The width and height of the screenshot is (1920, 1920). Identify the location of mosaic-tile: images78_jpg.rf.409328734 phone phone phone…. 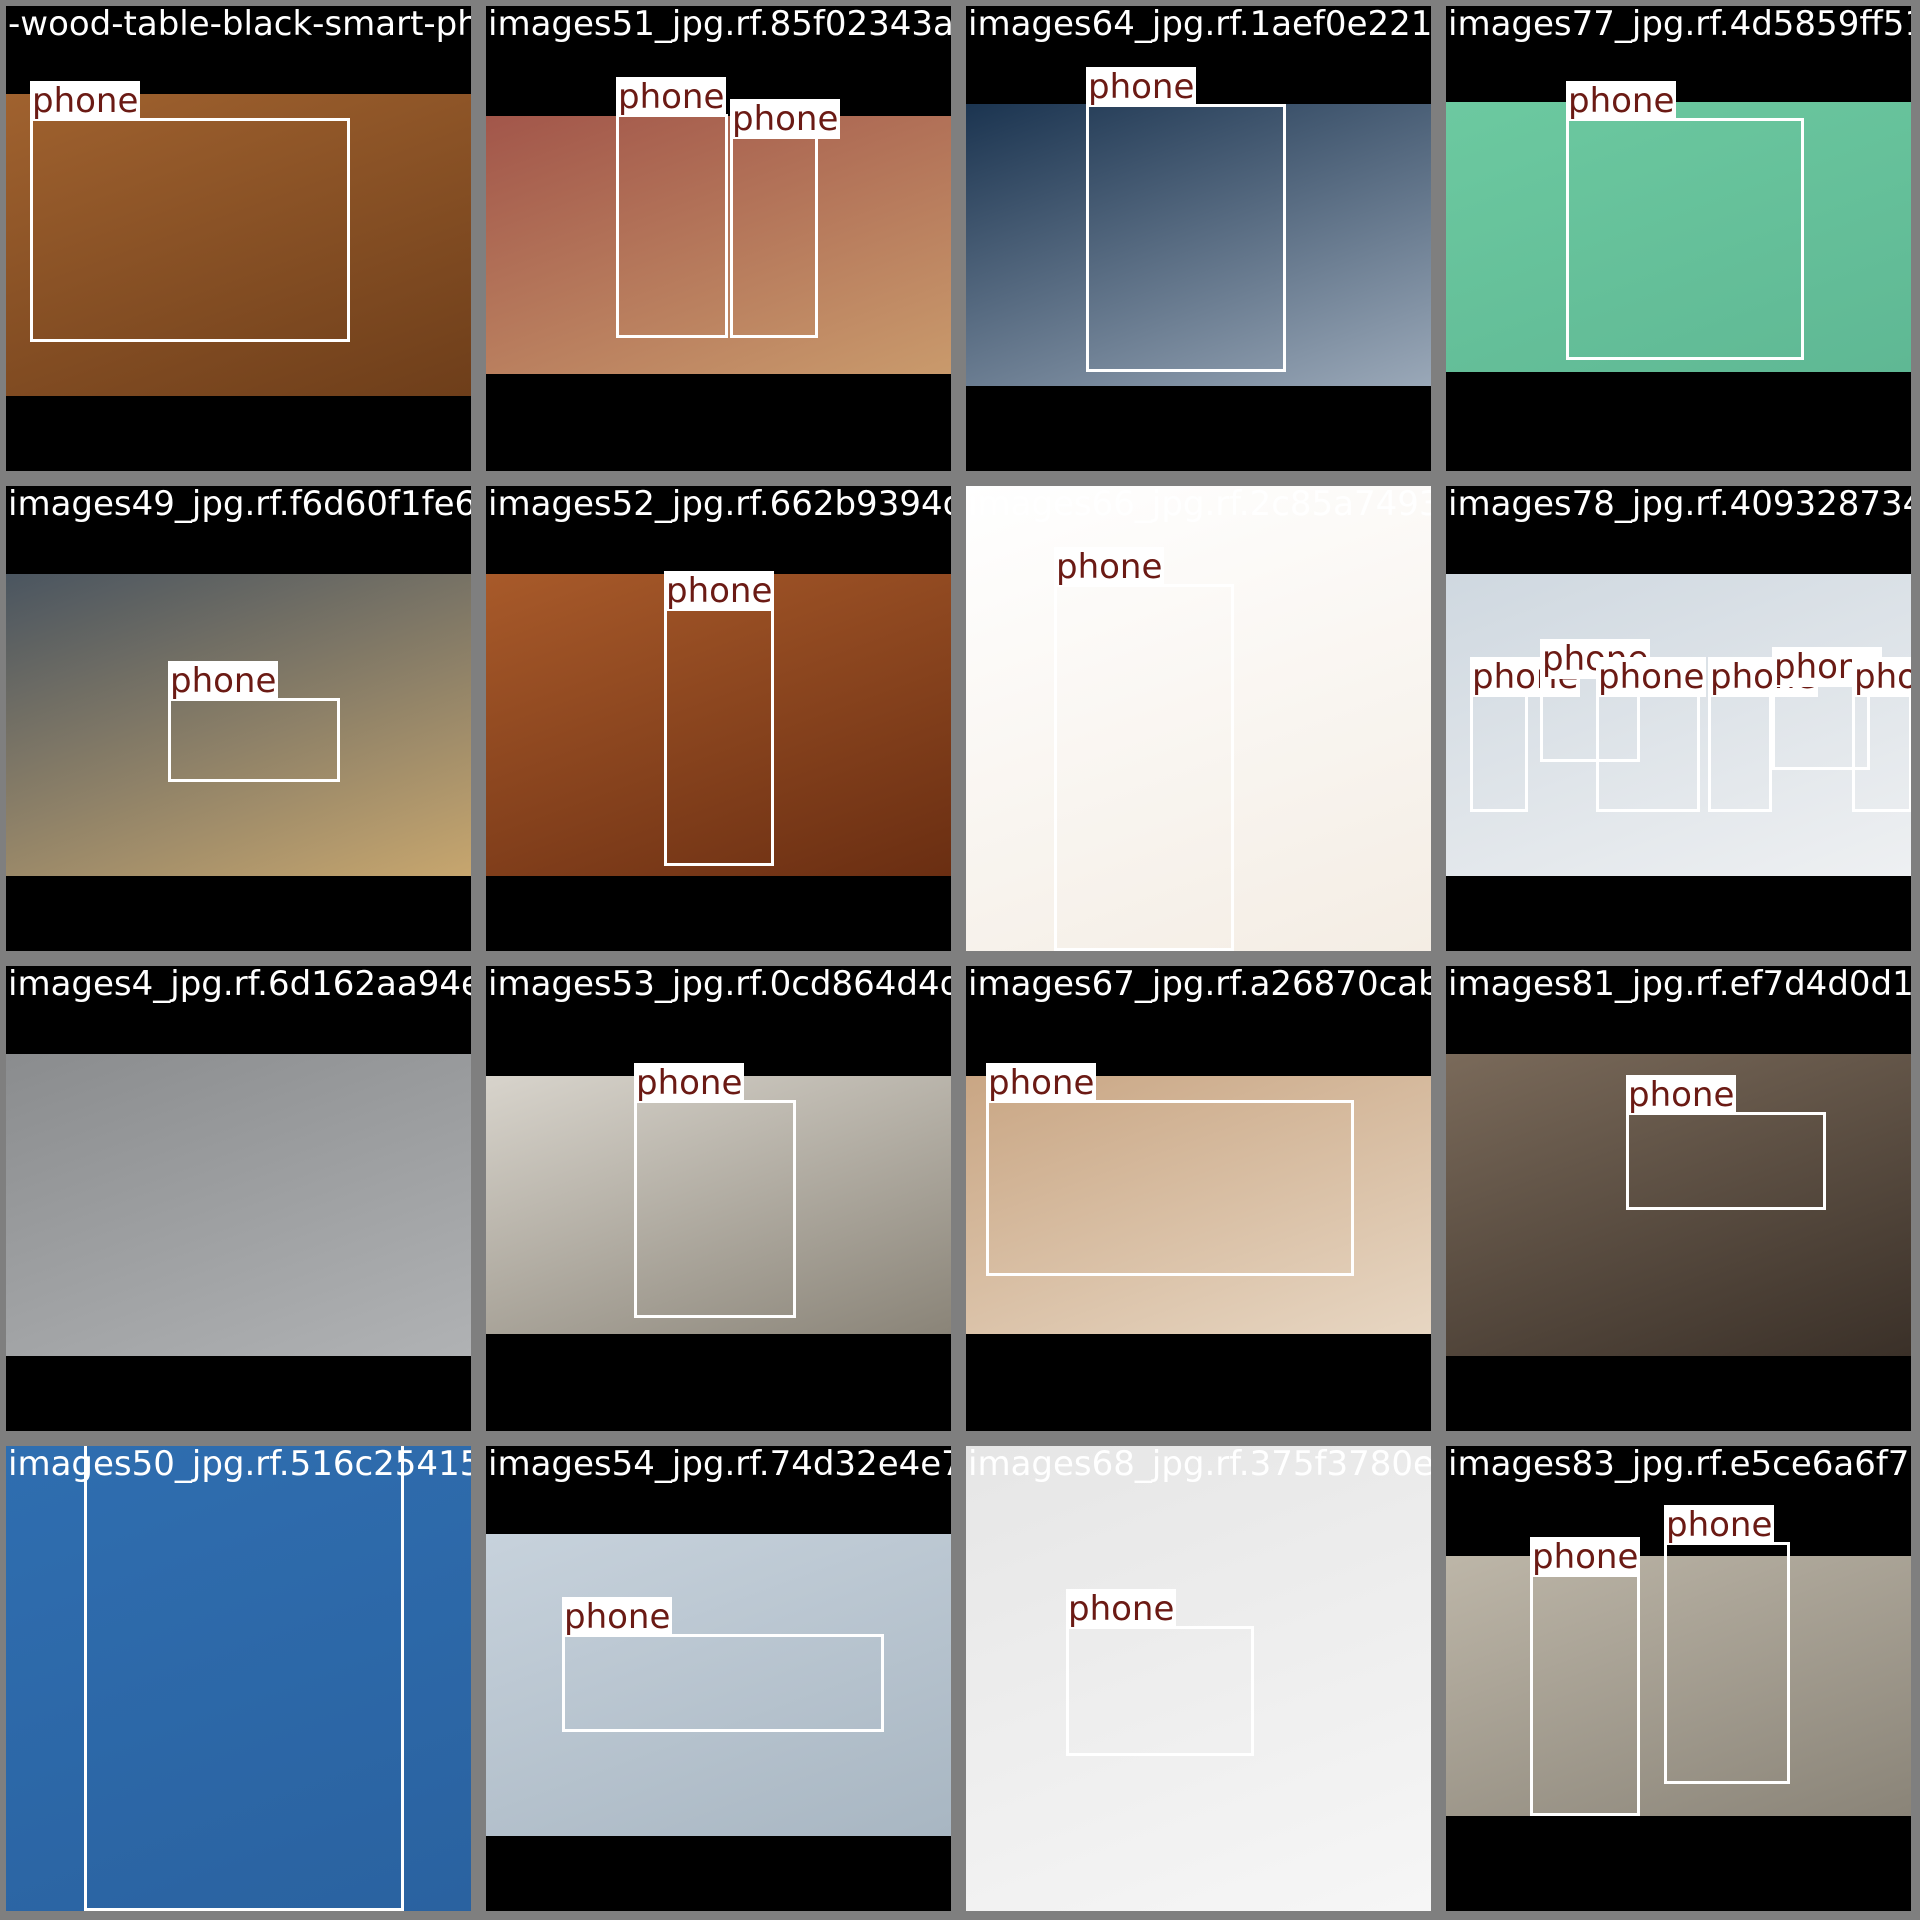
(1678, 718).